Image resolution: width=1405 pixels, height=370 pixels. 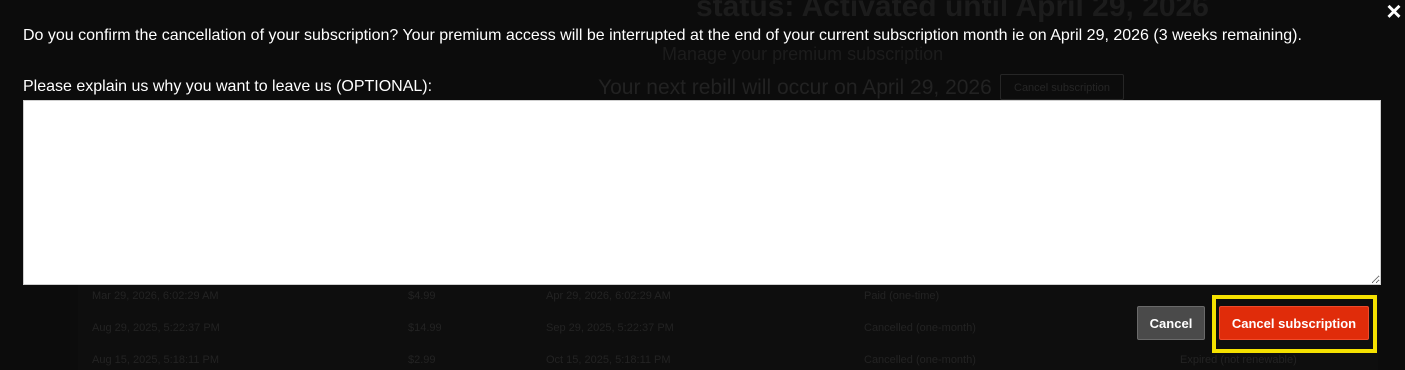 What do you see at coordinates (952, 11) in the screenshot?
I see `background-status-heading: status: Activated until April 29, 2026` at bounding box center [952, 11].